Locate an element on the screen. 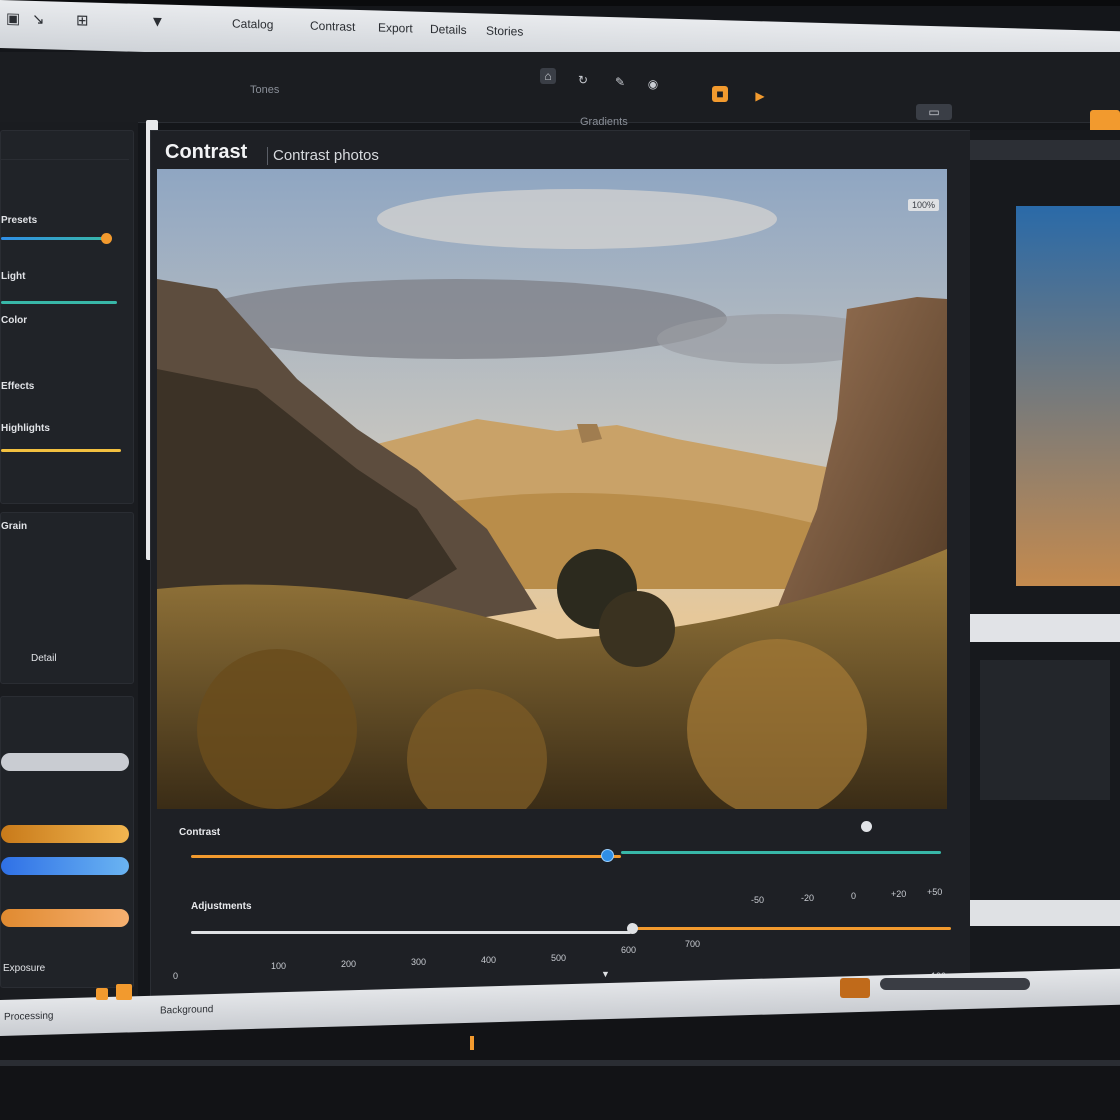 The image size is (1120, 1120). adjustments-section: Presets Light Color Effects Highlights is located at coordinates (67, 317).